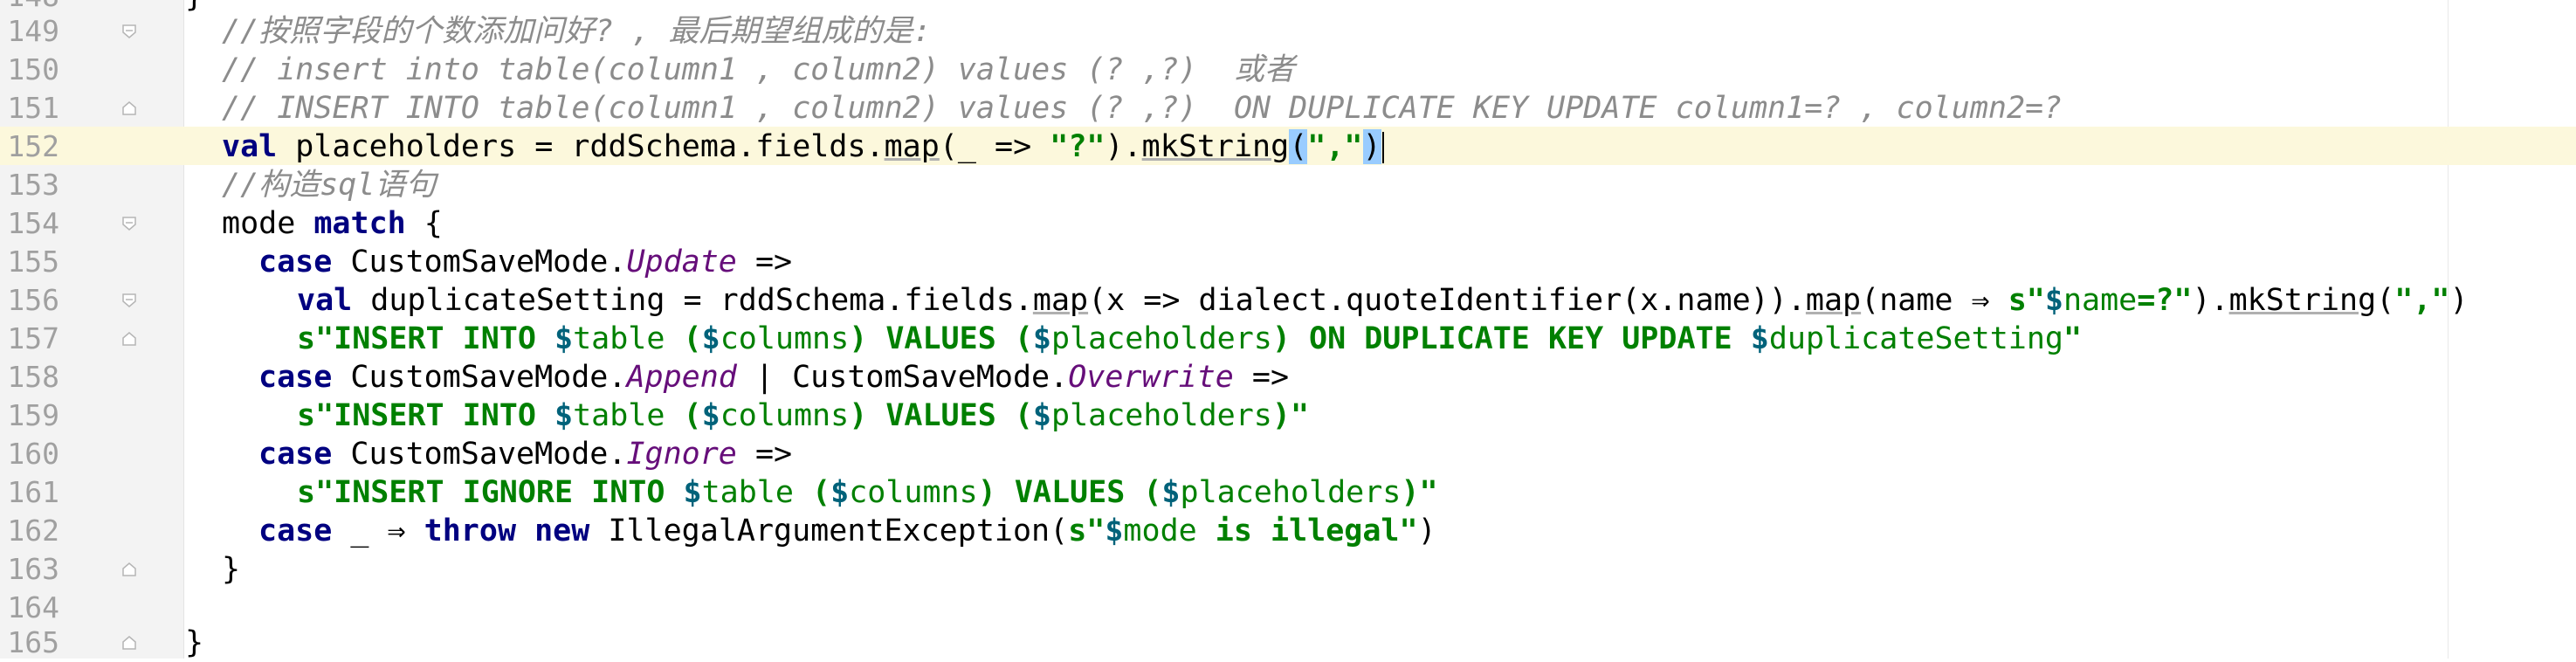  What do you see at coordinates (525, 262) in the screenshot?
I see `code-text: case CustomSaveMode.Update =>` at bounding box center [525, 262].